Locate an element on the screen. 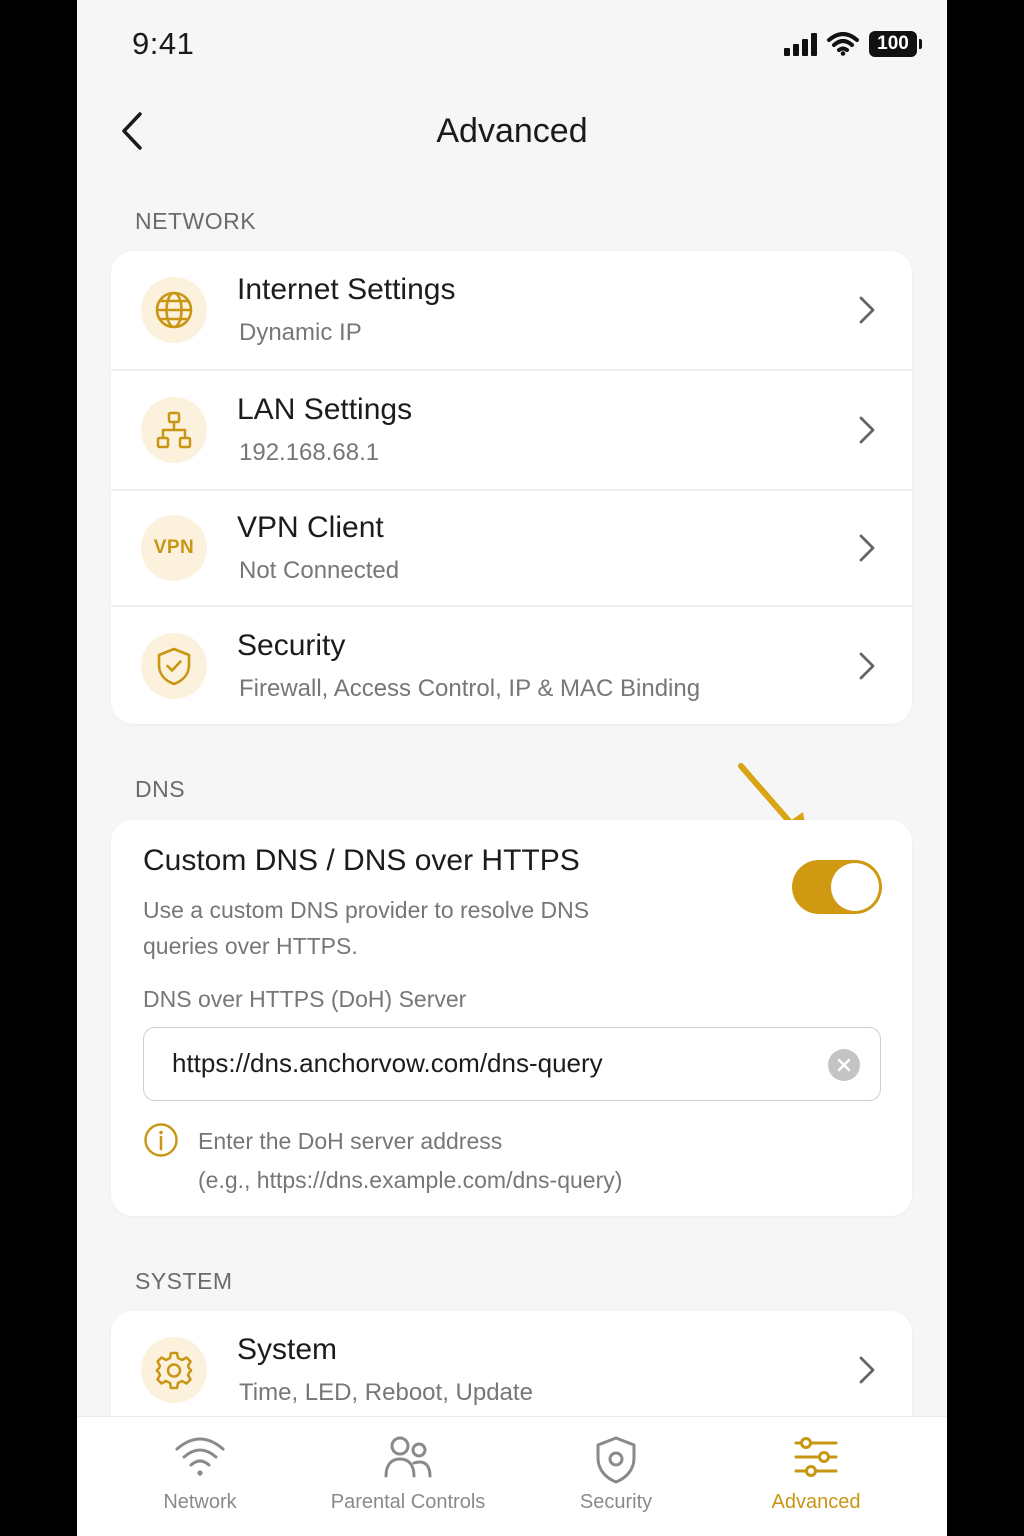 The image size is (1024, 1536). row-title: Internet Settings is located at coordinates (346, 289).